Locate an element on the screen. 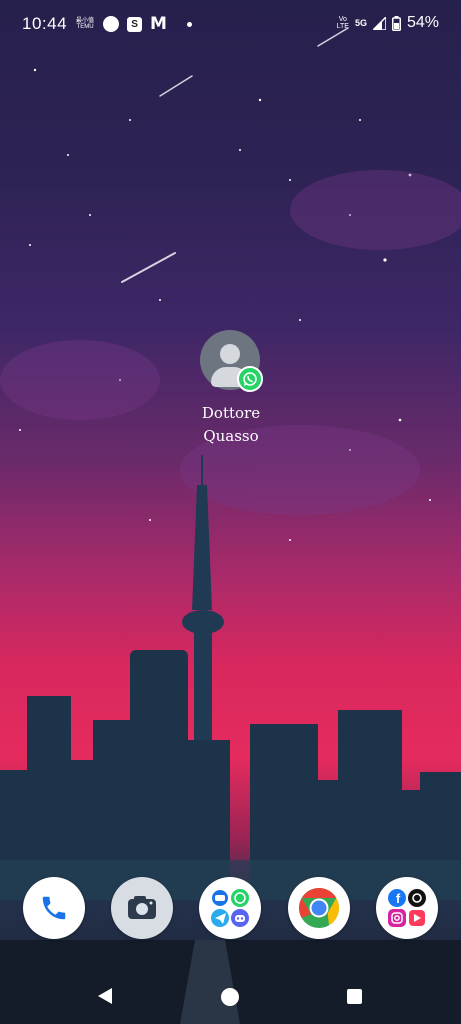  folder-icon: f is located at coordinates (407, 908).